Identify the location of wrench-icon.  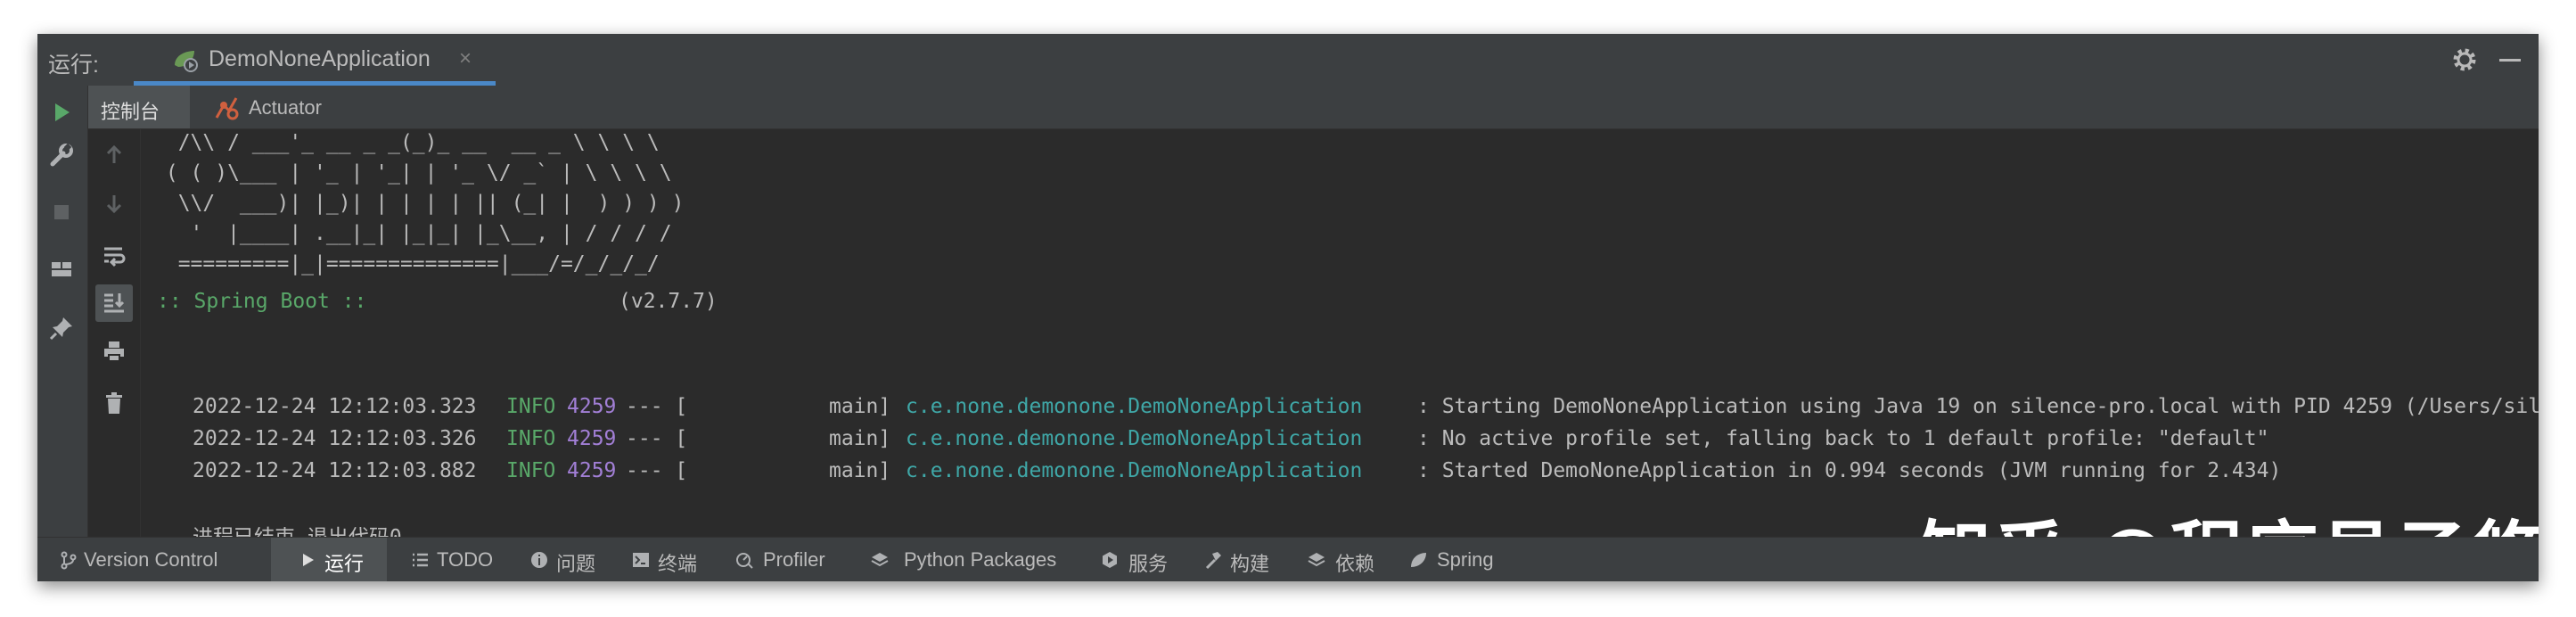
(62, 155).